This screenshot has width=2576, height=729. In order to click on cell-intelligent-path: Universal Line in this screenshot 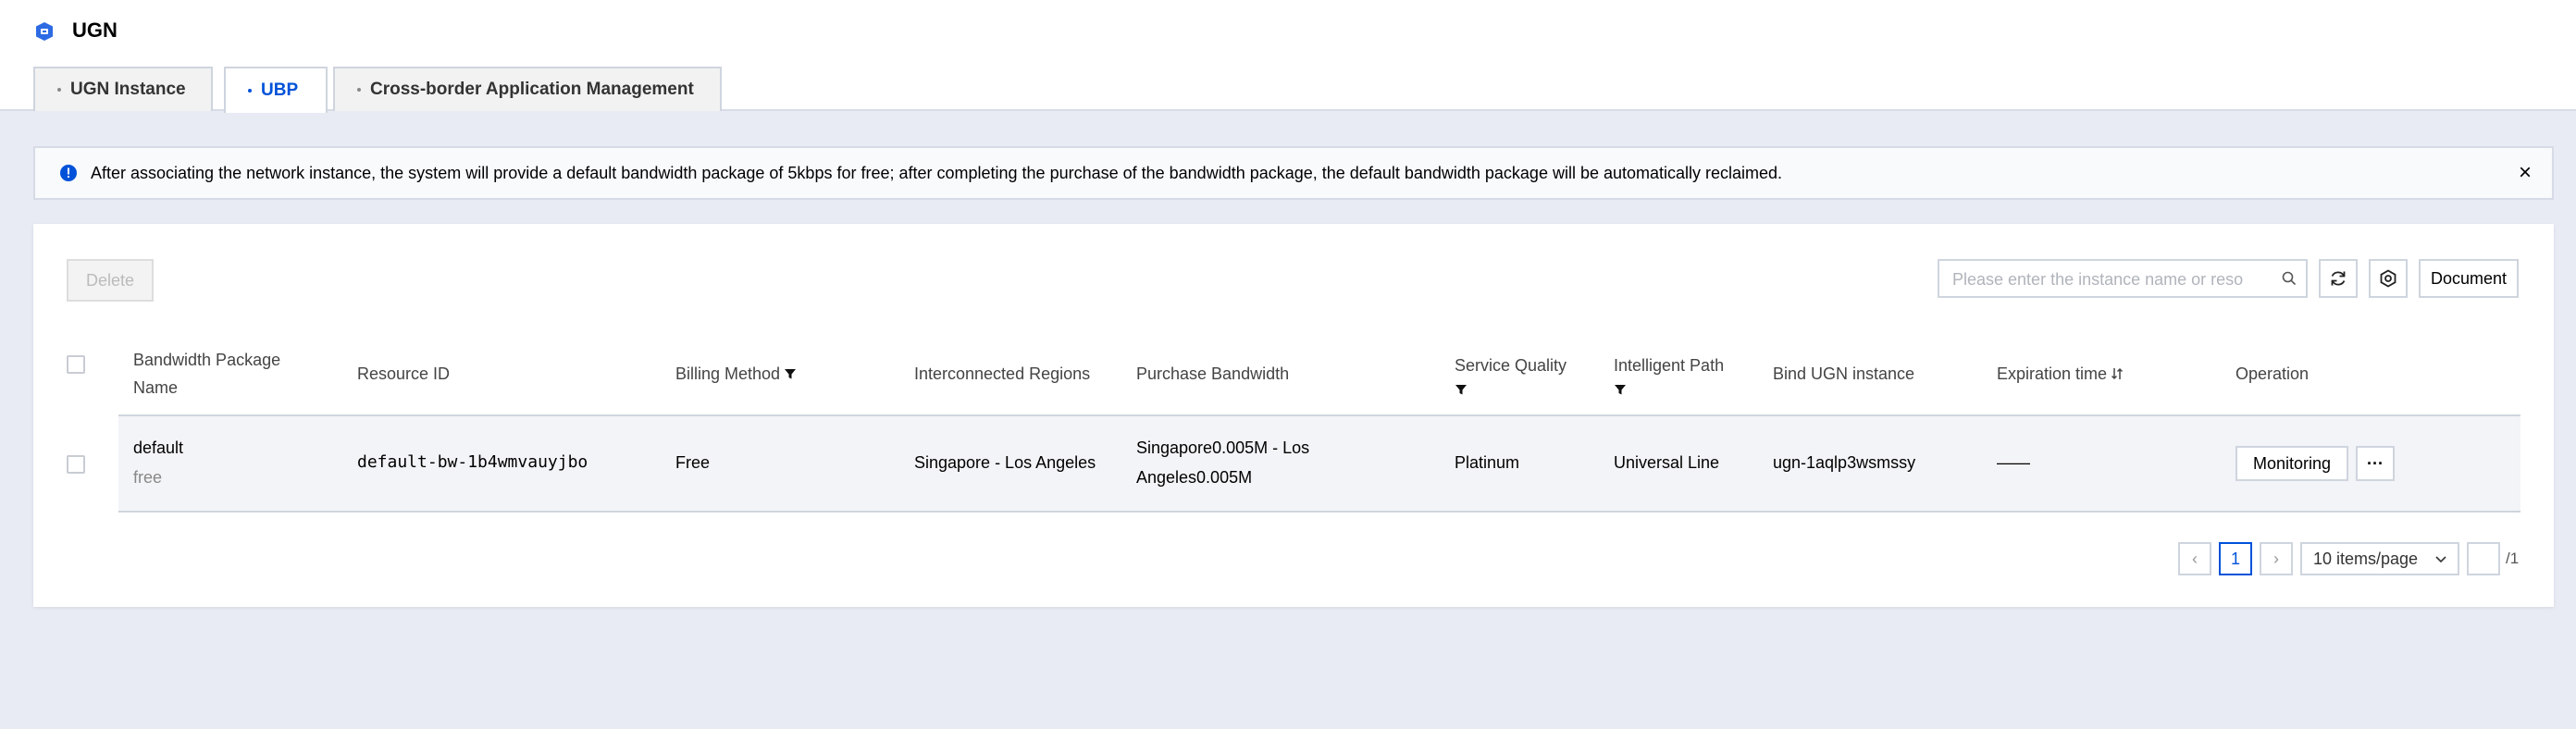, I will do `click(1667, 462)`.